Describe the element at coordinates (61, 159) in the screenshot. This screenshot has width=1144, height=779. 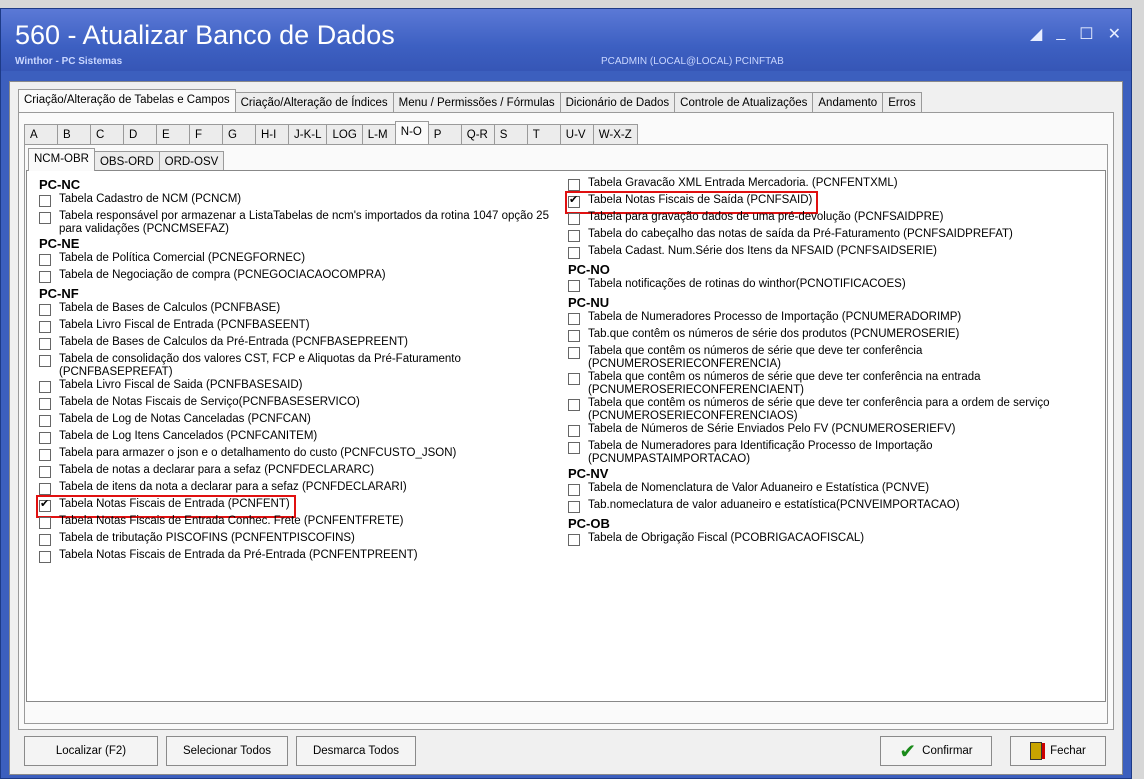
I see `tab-ncm-obr: NCM-OBR` at that location.